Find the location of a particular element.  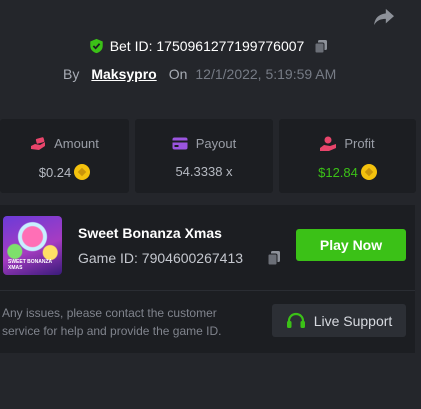

game-id: Game ID: 7904600267413 is located at coordinates (161, 258).